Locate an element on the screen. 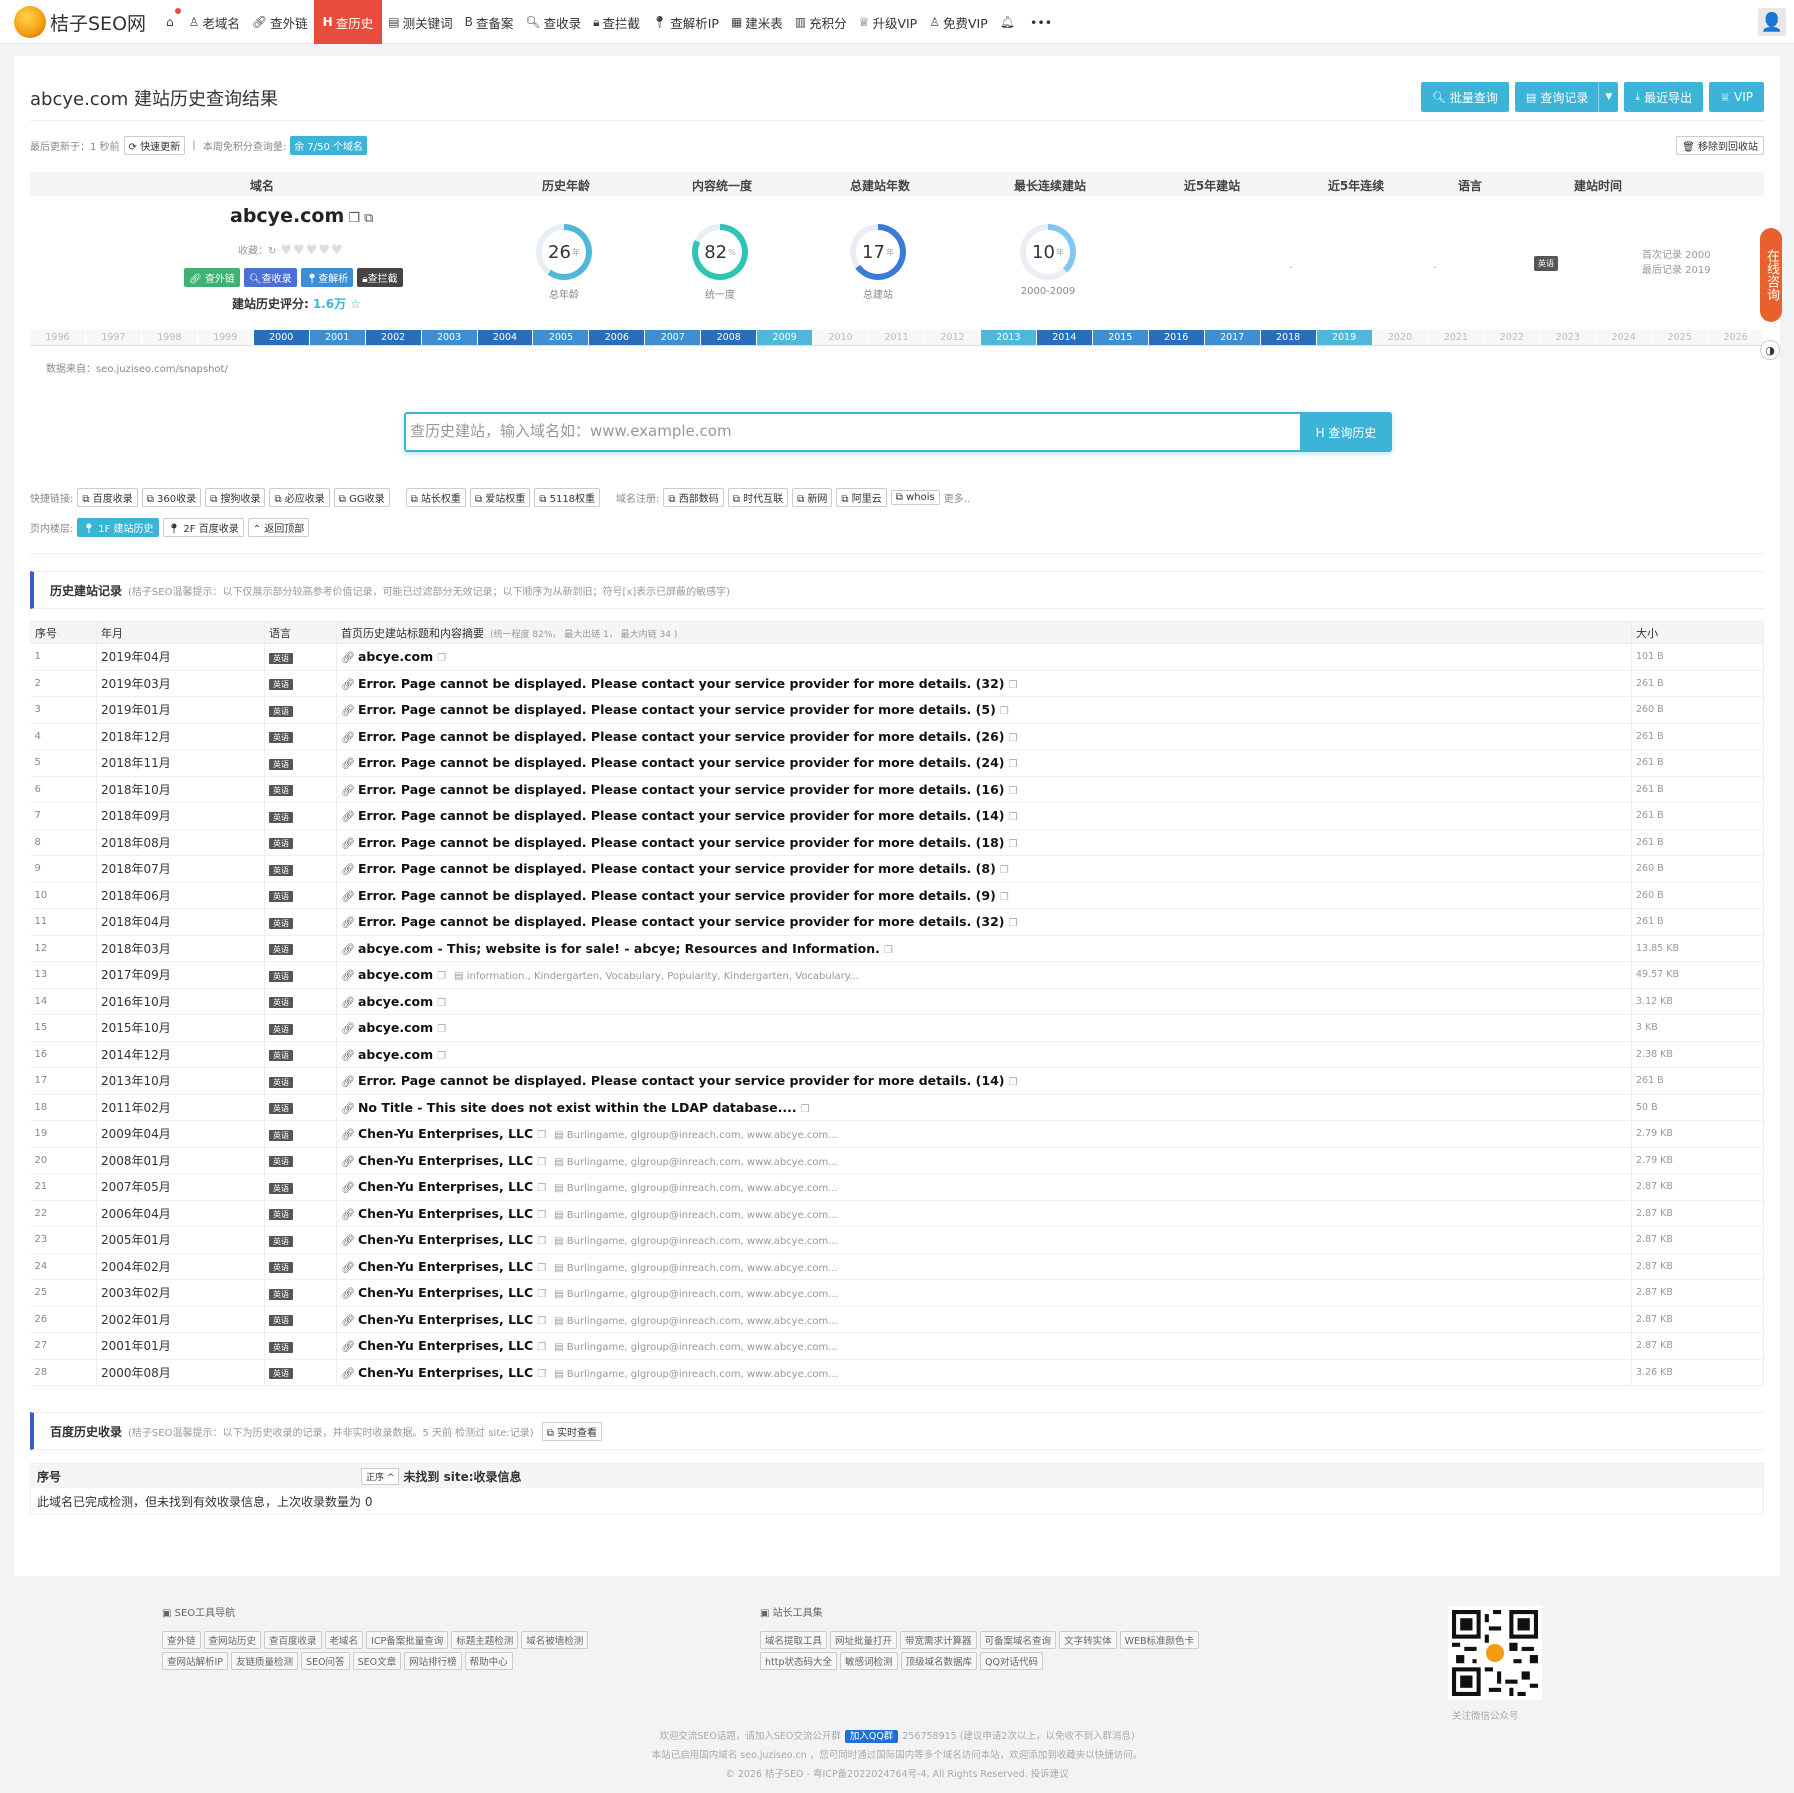 The width and height of the screenshot is (1794, 1793). footer-link: 网址批量打开 is located at coordinates (864, 1640).